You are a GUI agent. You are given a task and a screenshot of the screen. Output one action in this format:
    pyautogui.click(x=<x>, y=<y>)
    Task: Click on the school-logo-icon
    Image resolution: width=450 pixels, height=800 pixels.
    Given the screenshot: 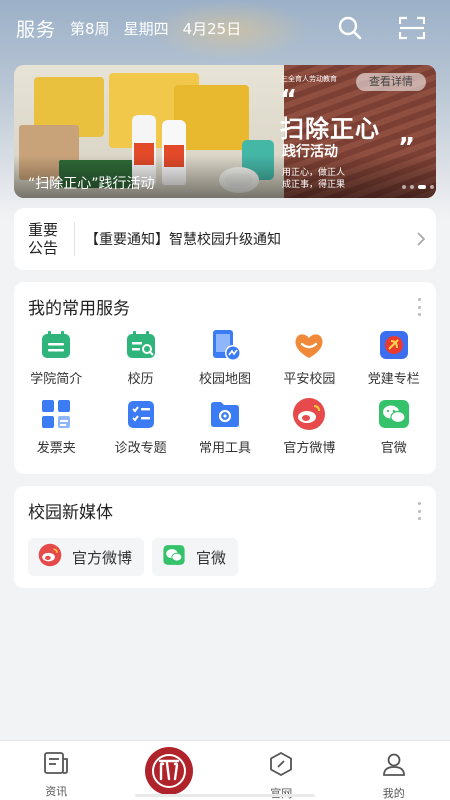 What is the action you would take?
    pyautogui.click(x=168, y=771)
    